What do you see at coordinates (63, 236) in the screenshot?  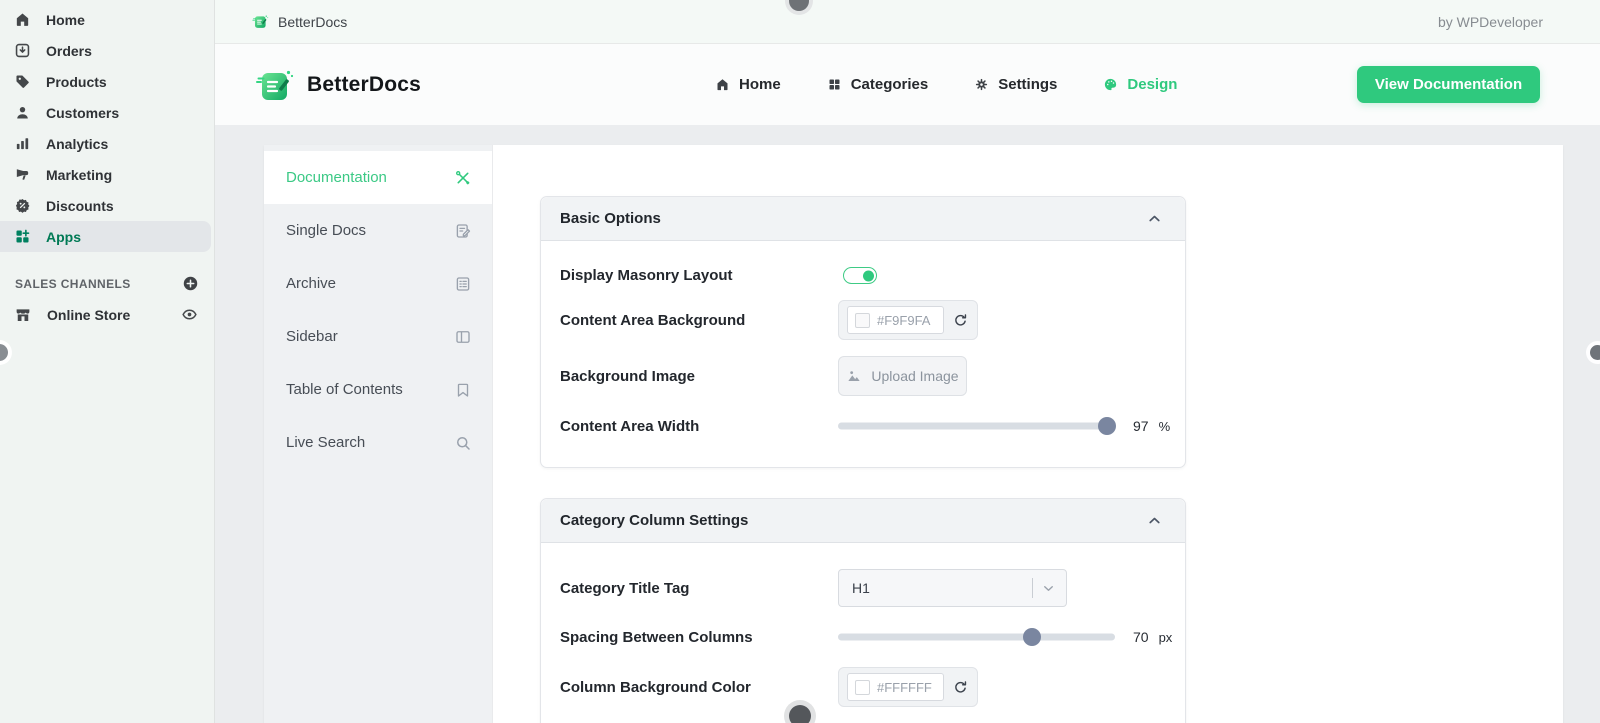 I see `sidebar-item-label: Apps` at bounding box center [63, 236].